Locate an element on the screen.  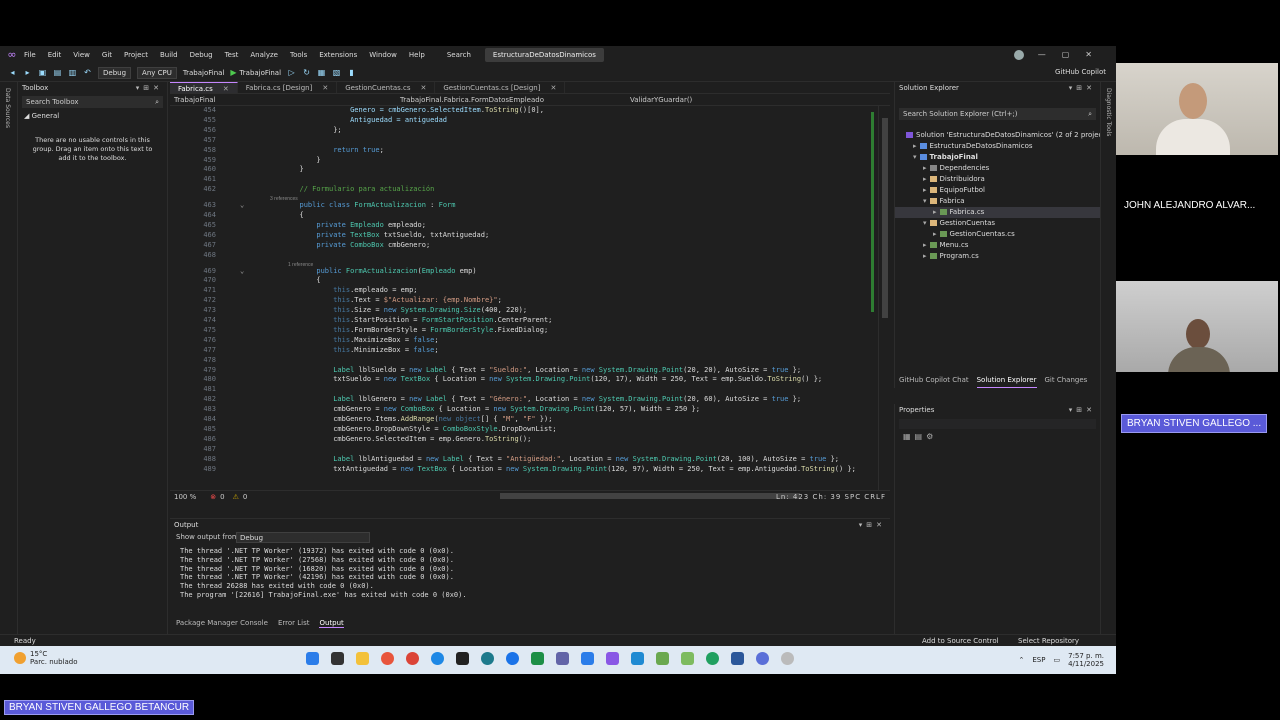
toolbar-misc-icon: ▦ is located at coordinates (321, 72).